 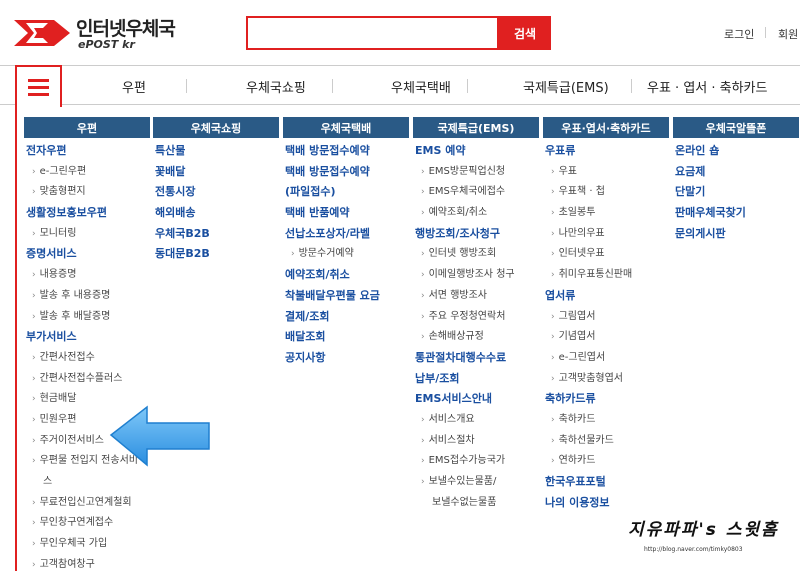 What do you see at coordinates (788, 34) in the screenshot?
I see `member-link: 회원` at bounding box center [788, 34].